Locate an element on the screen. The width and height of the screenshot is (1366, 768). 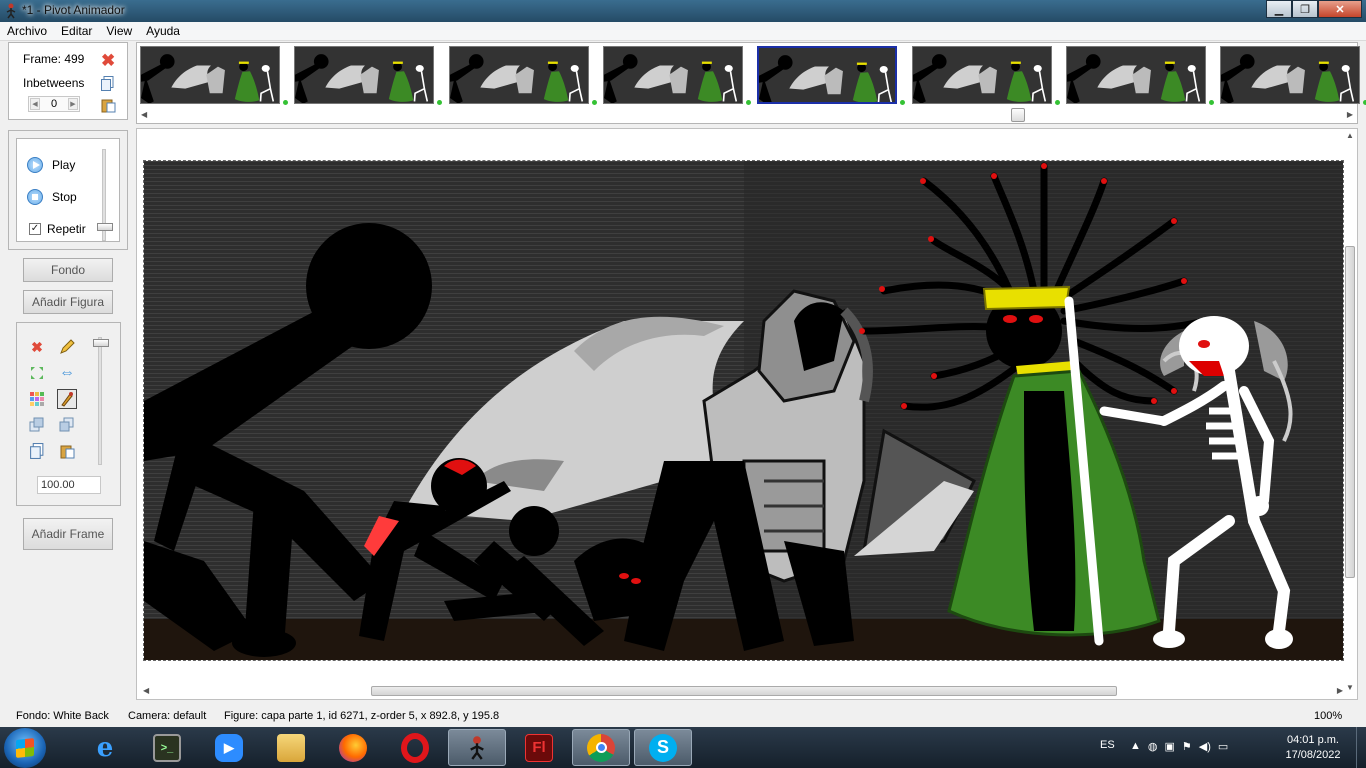
stop-icon is located at coordinates (35, 197).